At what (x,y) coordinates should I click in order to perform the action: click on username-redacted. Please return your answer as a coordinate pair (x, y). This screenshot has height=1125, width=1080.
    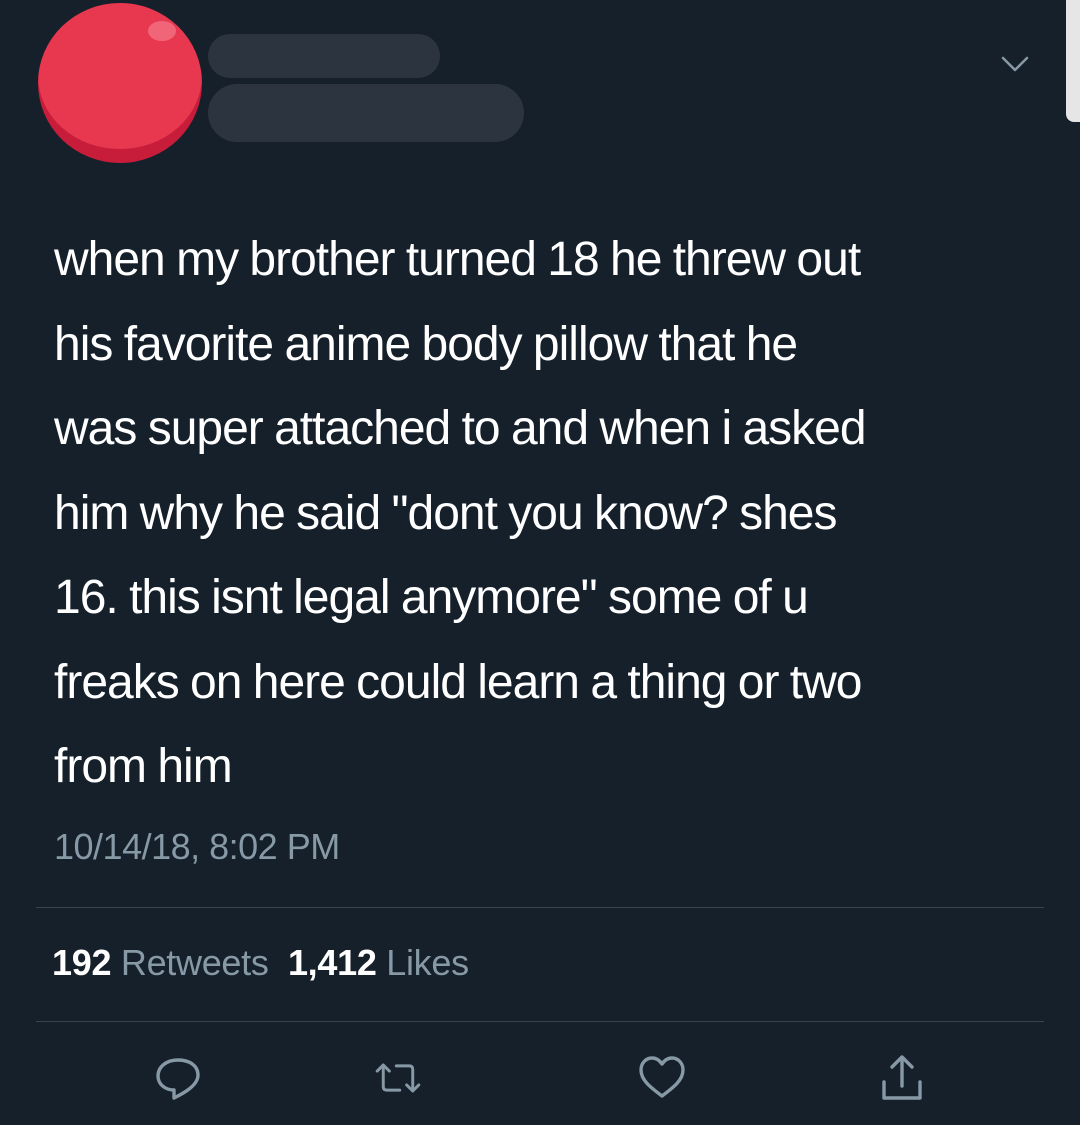
    Looking at the image, I should click on (366, 113).